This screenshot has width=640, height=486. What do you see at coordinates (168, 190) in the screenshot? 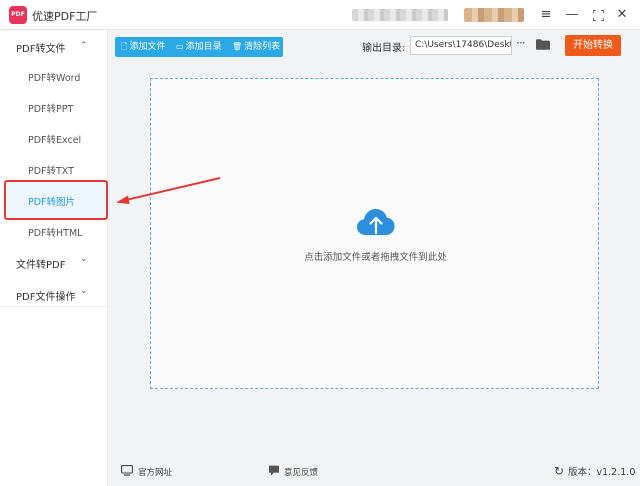
I see `annotation-arrow` at bounding box center [168, 190].